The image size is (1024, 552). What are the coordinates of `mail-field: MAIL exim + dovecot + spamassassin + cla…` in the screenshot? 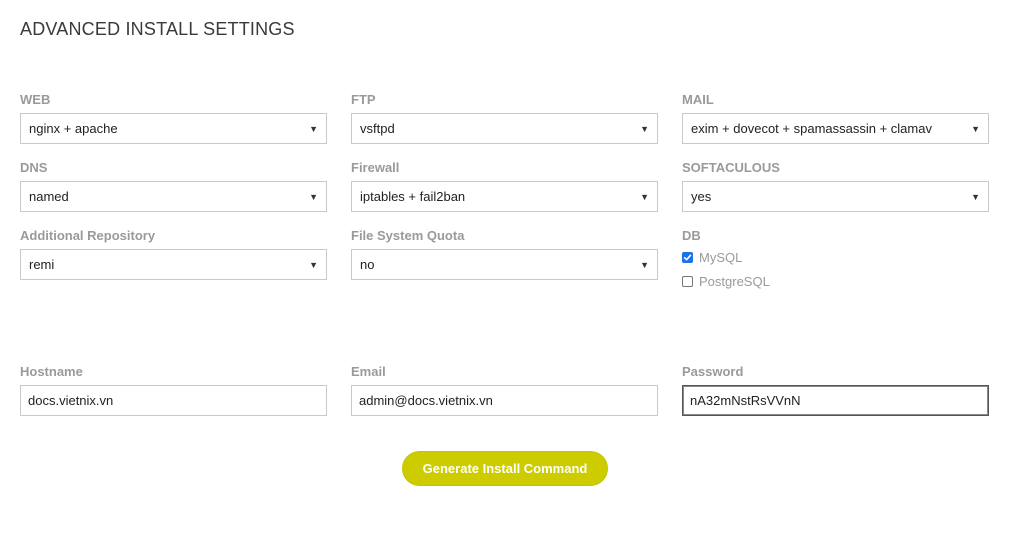 It's located at (835, 118).